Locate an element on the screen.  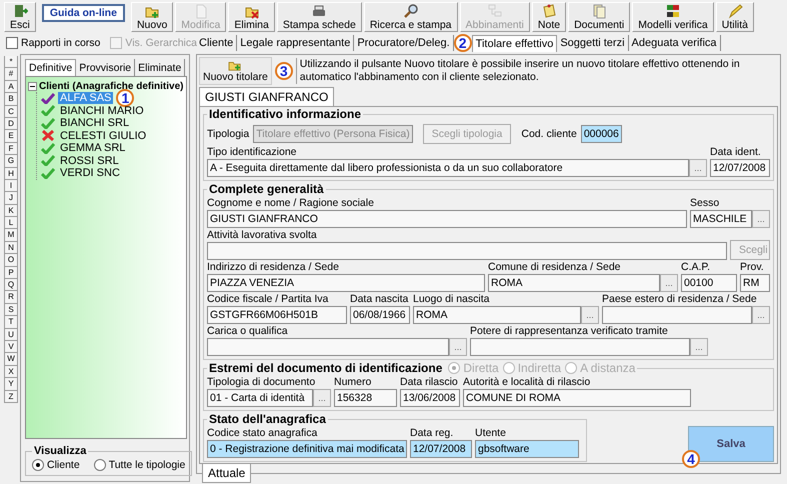
tab: Definitive is located at coordinates (50, 67).